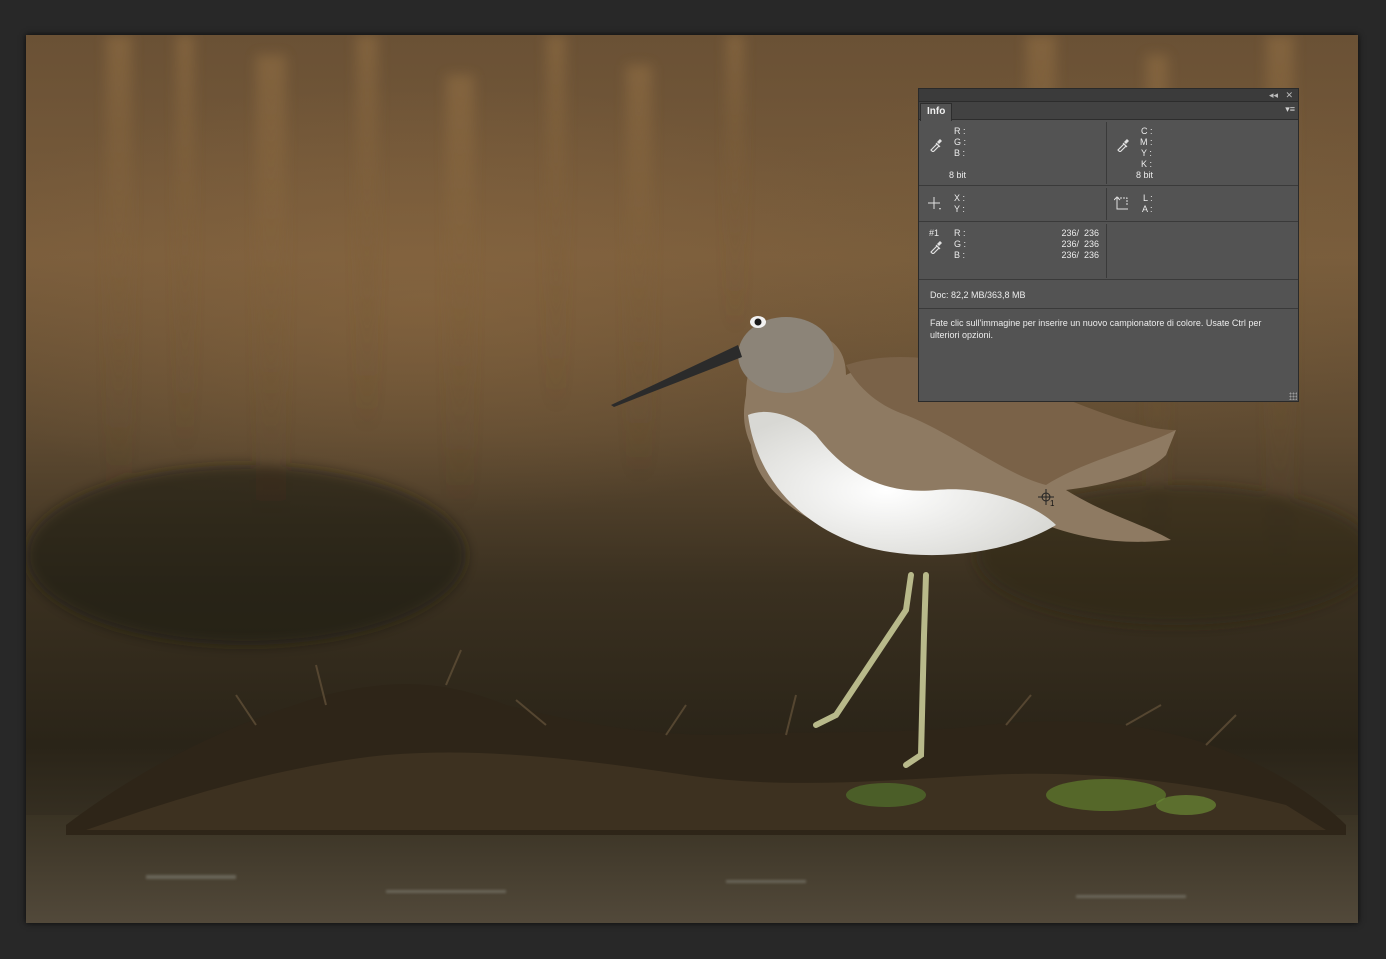  What do you see at coordinates (957, 175) in the screenshot?
I see `rgb-bit-depth: 8 bit` at bounding box center [957, 175].